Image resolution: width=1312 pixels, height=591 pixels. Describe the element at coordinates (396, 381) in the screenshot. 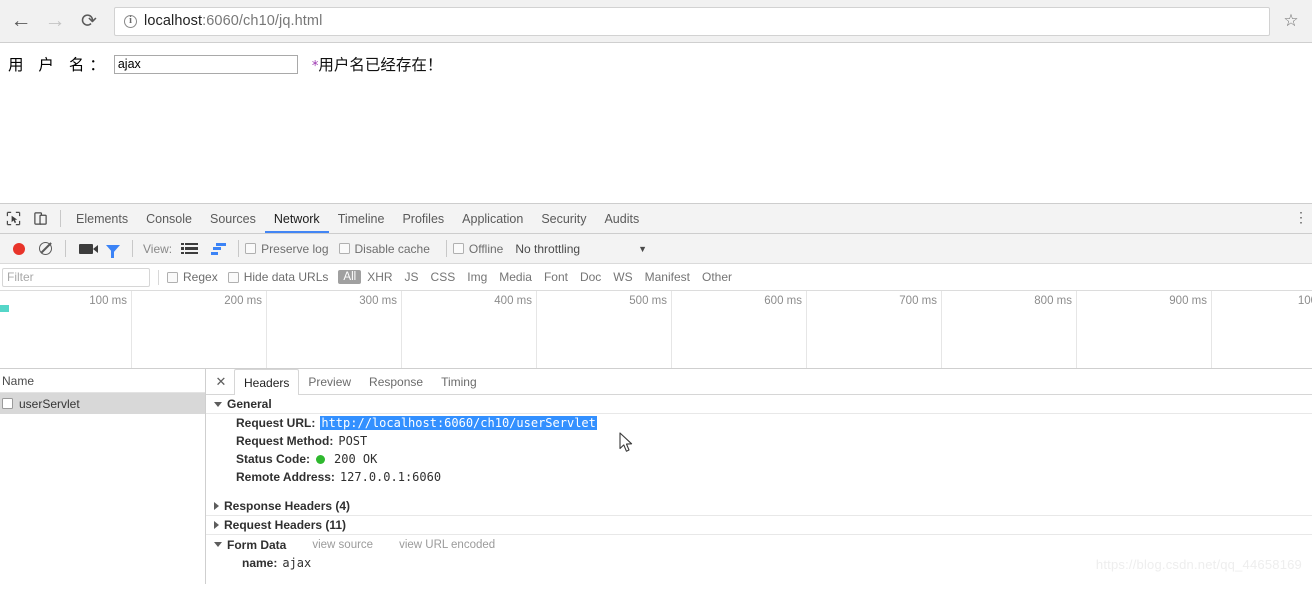

I see `detail-tab-response: Response` at that location.